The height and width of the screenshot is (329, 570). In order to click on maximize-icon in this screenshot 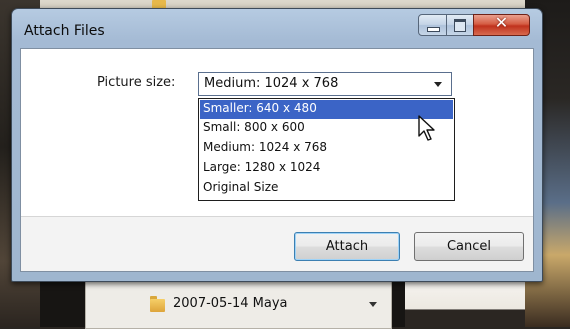, I will do `click(460, 25)`.